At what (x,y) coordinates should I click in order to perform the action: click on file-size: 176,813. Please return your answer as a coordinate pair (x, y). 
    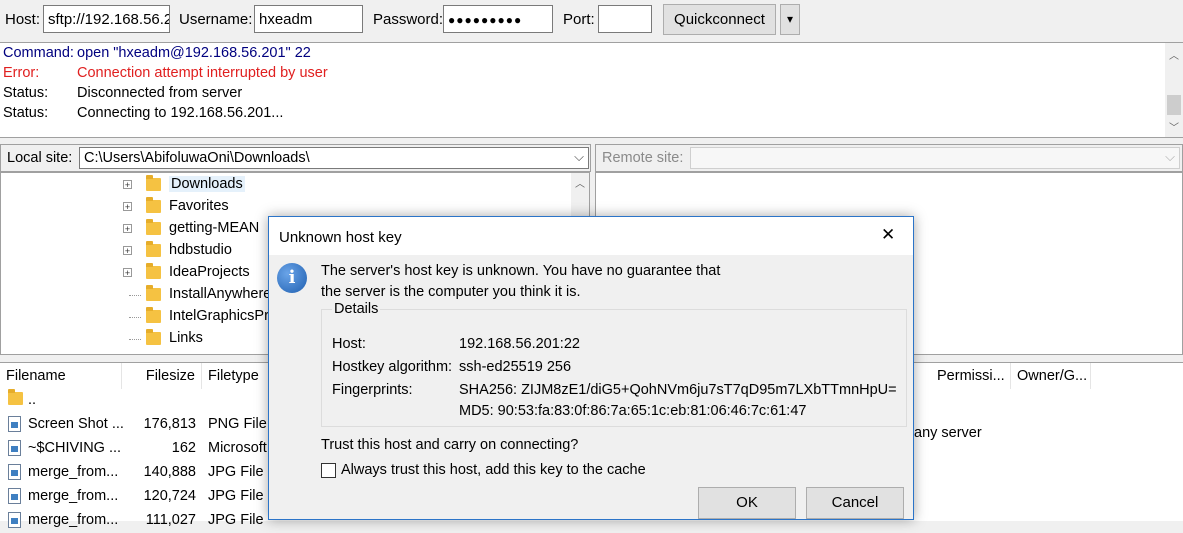
    Looking at the image, I should click on (169, 424).